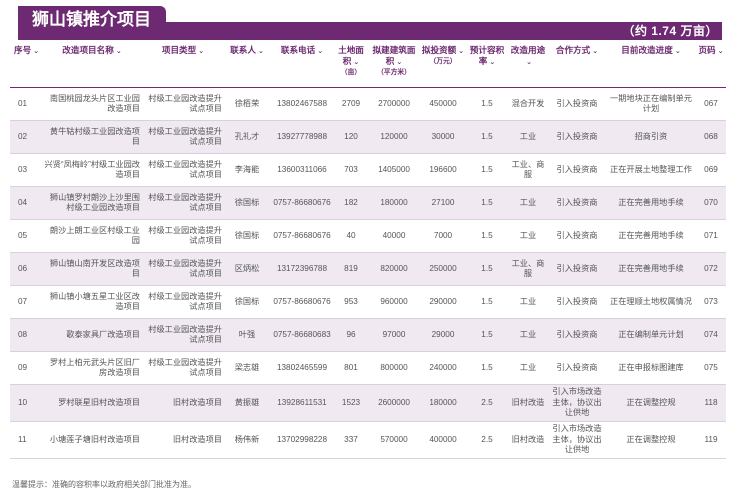 This screenshot has width=740, height=494. I want to click on contact-person: 徐栢荣, so click(247, 104).